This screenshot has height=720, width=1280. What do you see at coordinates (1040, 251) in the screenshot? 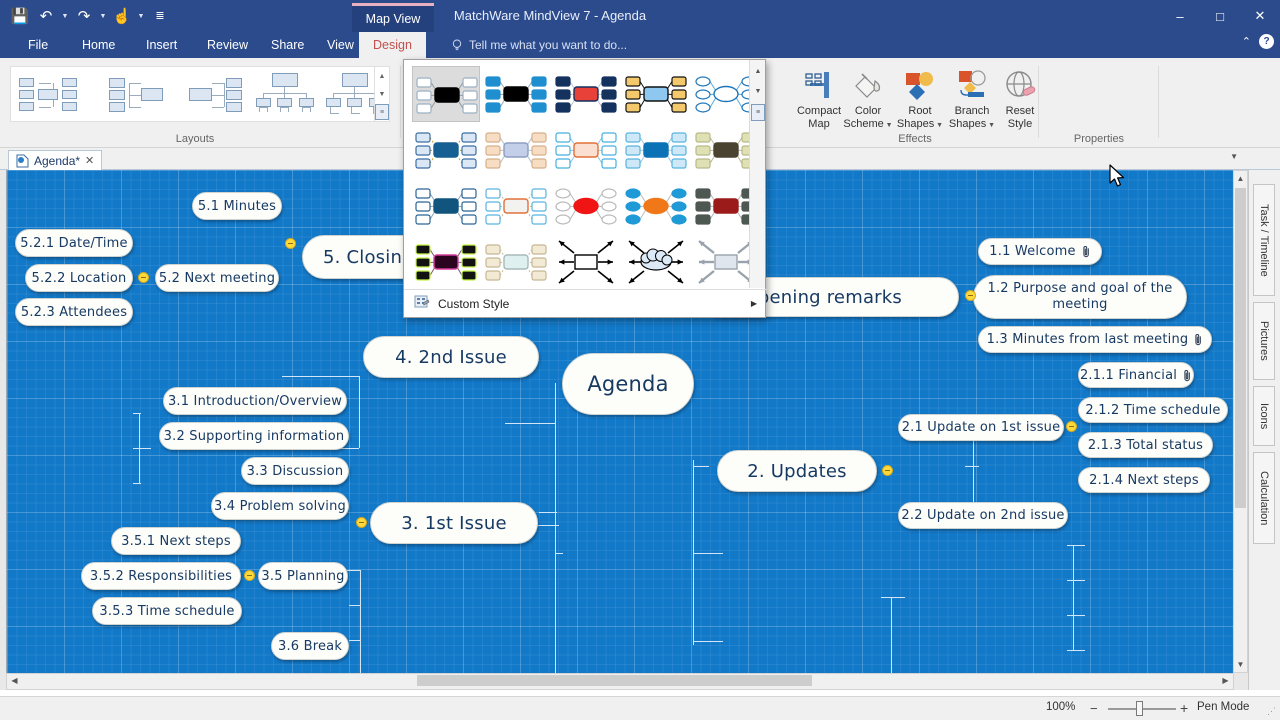
I see `node-1-1-welcome: 1.1 Welcome` at bounding box center [1040, 251].